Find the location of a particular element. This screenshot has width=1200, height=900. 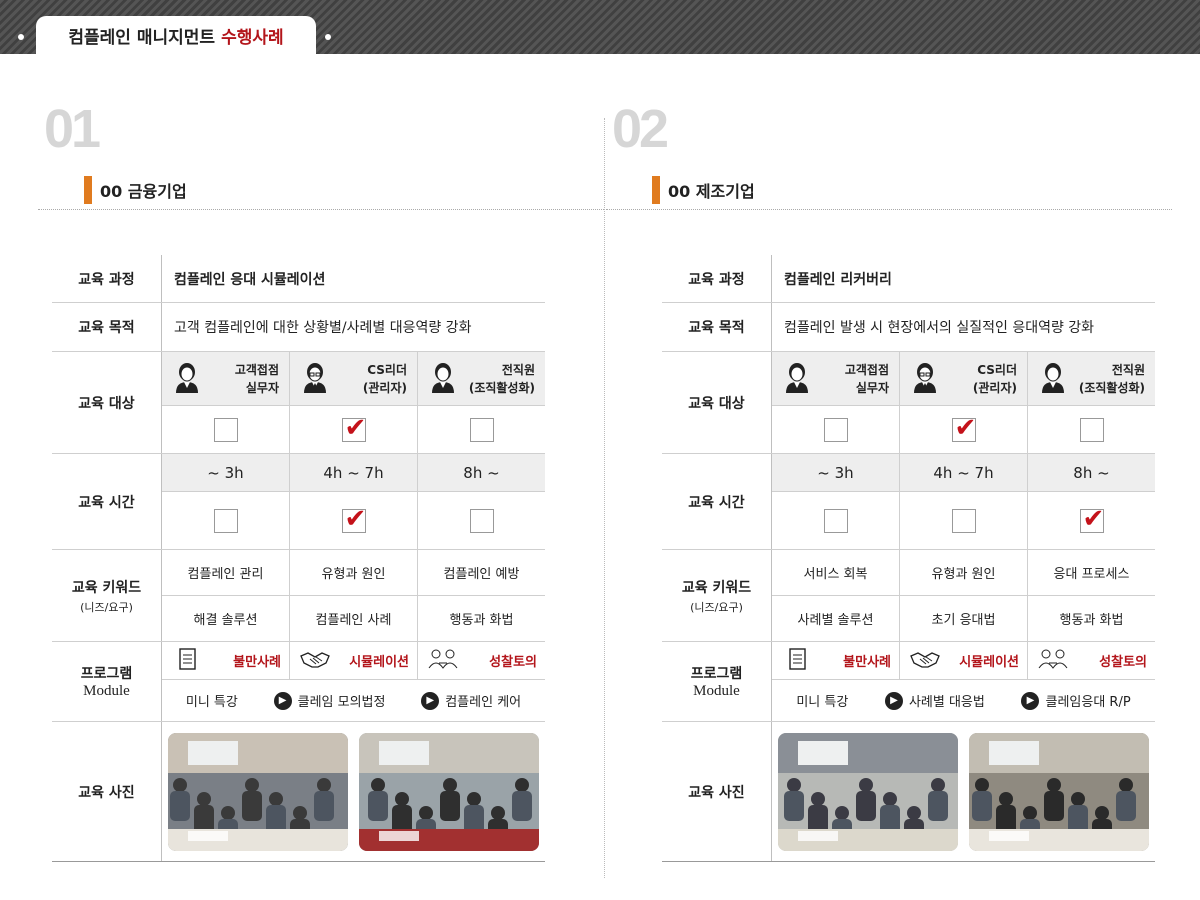

module-item: 불만사례 is located at coordinates (226, 660).